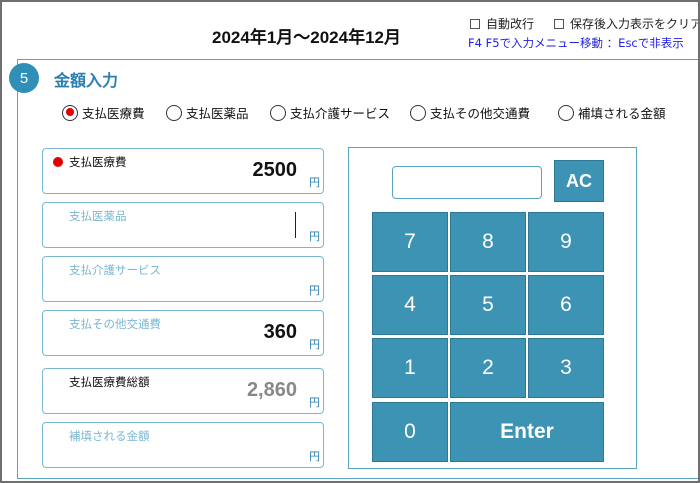 The image size is (700, 483). I want to click on radio-medical-expense: 支払医療費, so click(103, 112).